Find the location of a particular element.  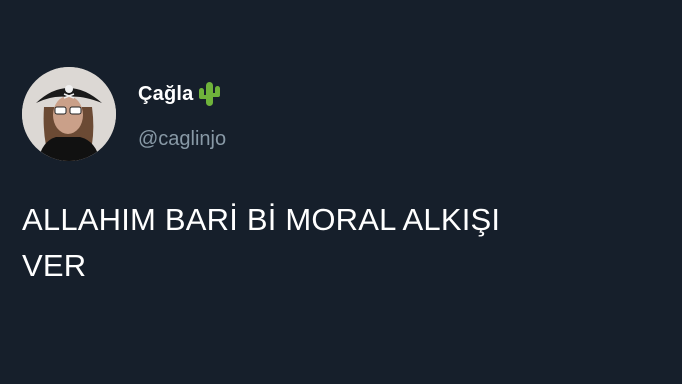

avatar-photo-icon is located at coordinates (69, 114).